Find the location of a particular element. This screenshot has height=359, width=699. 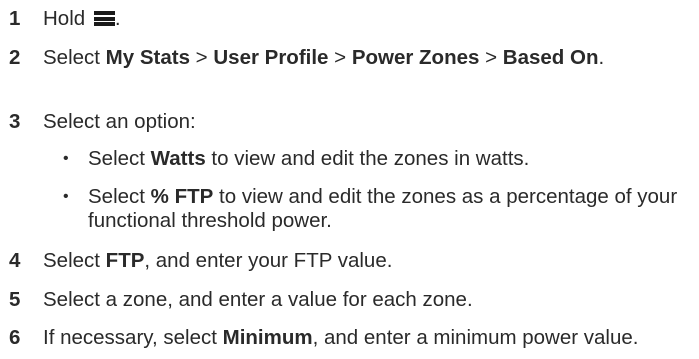

menu-path-based-on: Based On is located at coordinates (550, 57).